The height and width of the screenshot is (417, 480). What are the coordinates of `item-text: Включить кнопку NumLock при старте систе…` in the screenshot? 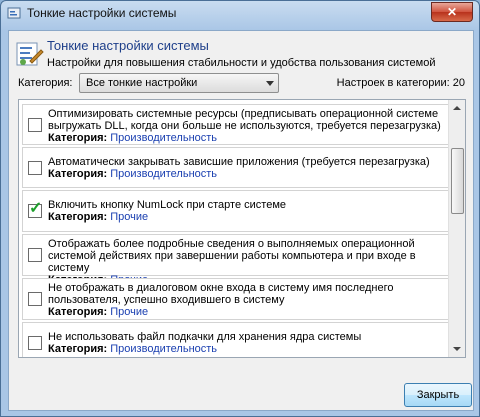 It's located at (167, 205).